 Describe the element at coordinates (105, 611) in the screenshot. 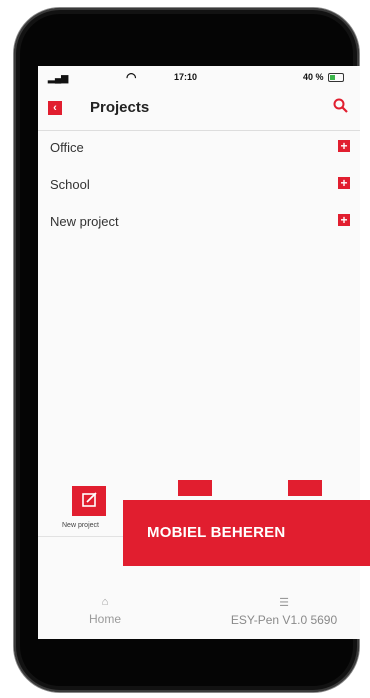

I see `tab-home: ⌂ Home` at that location.